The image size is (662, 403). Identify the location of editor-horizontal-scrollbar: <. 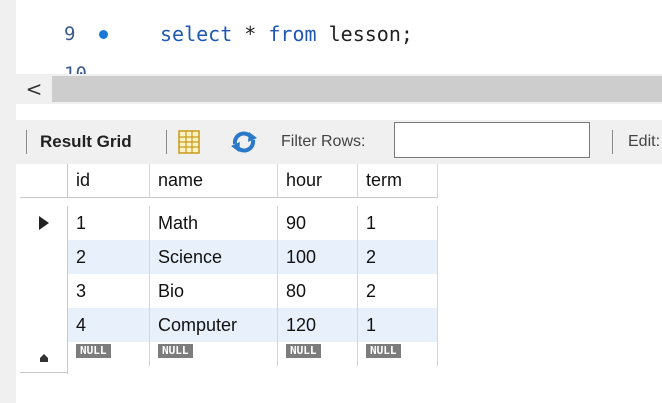
(339, 89).